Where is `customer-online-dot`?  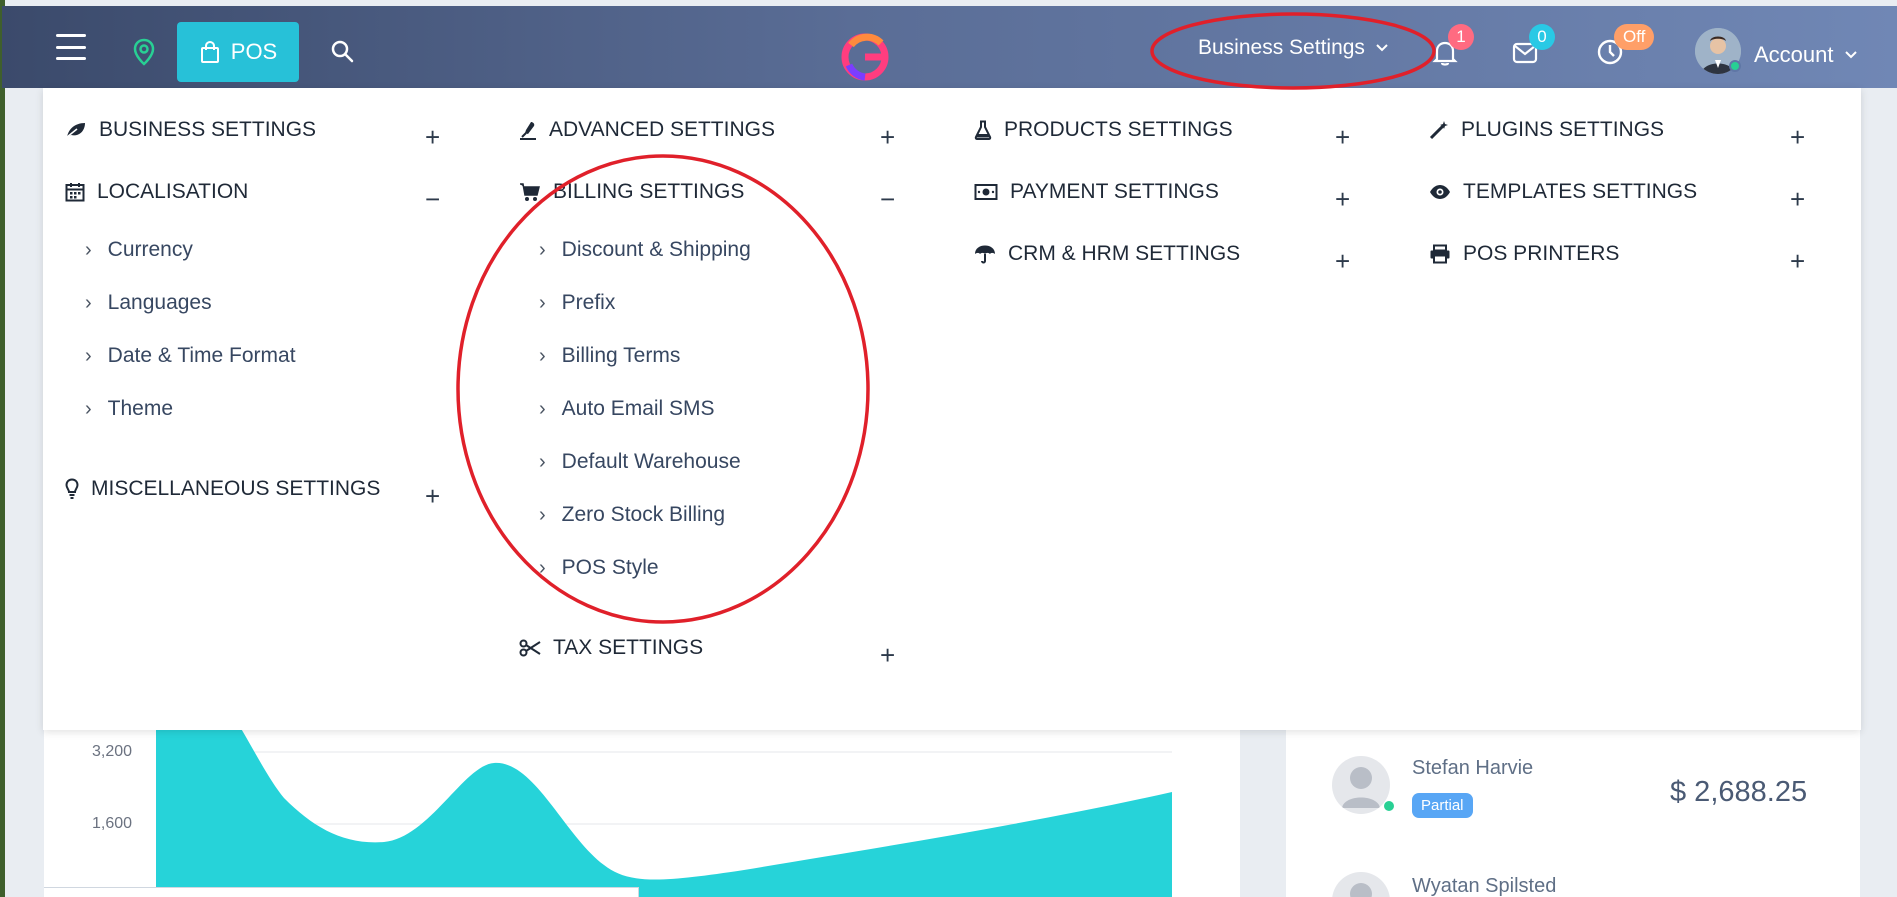 customer-online-dot is located at coordinates (1389, 806).